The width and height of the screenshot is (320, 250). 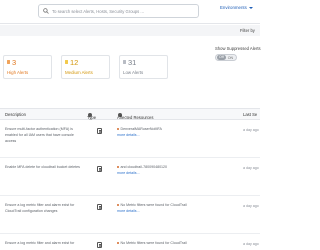 What do you see at coordinates (15, 114) in the screenshot?
I see `column-description: Description` at bounding box center [15, 114].